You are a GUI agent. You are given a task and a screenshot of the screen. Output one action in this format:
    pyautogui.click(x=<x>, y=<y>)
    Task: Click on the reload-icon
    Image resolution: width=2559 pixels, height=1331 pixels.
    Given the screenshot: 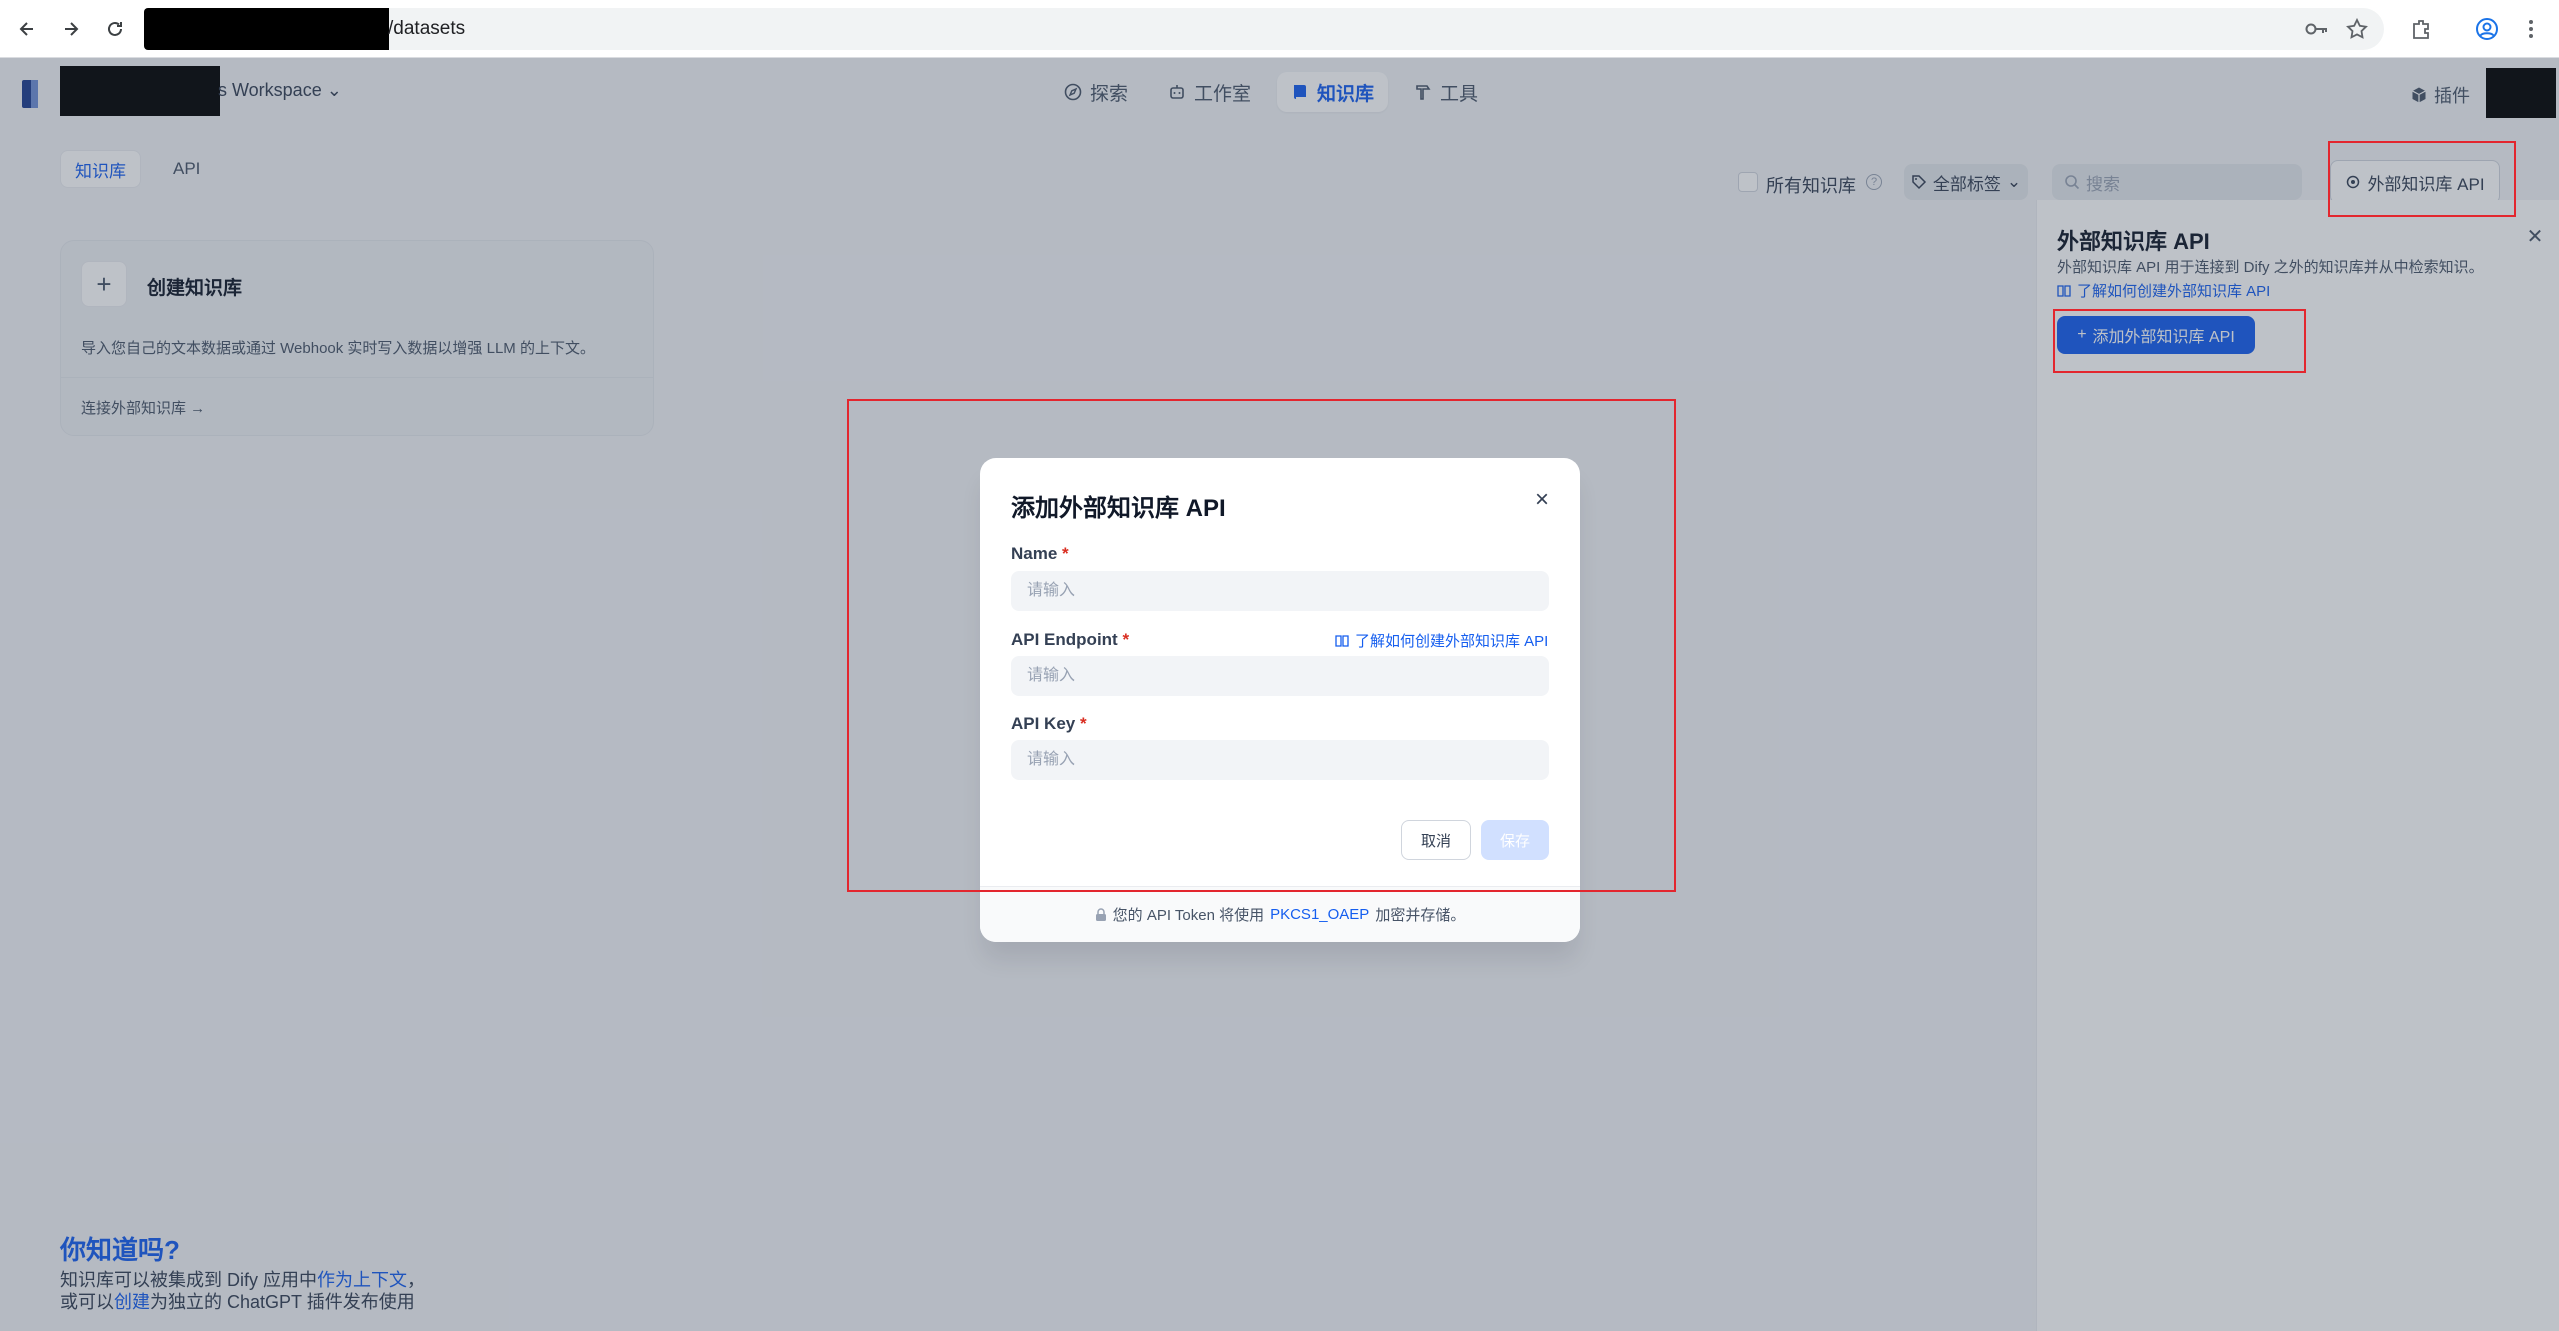 What is the action you would take?
    pyautogui.click(x=115, y=29)
    